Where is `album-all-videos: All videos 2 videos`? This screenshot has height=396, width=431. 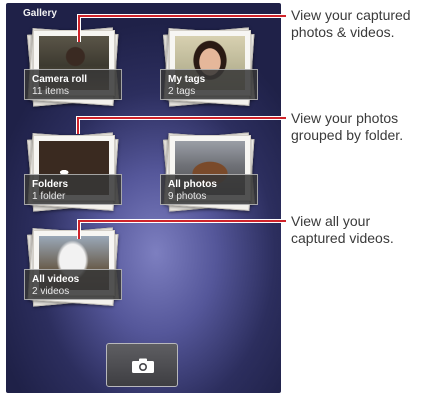 album-all-videos: All videos 2 videos is located at coordinates (76, 270).